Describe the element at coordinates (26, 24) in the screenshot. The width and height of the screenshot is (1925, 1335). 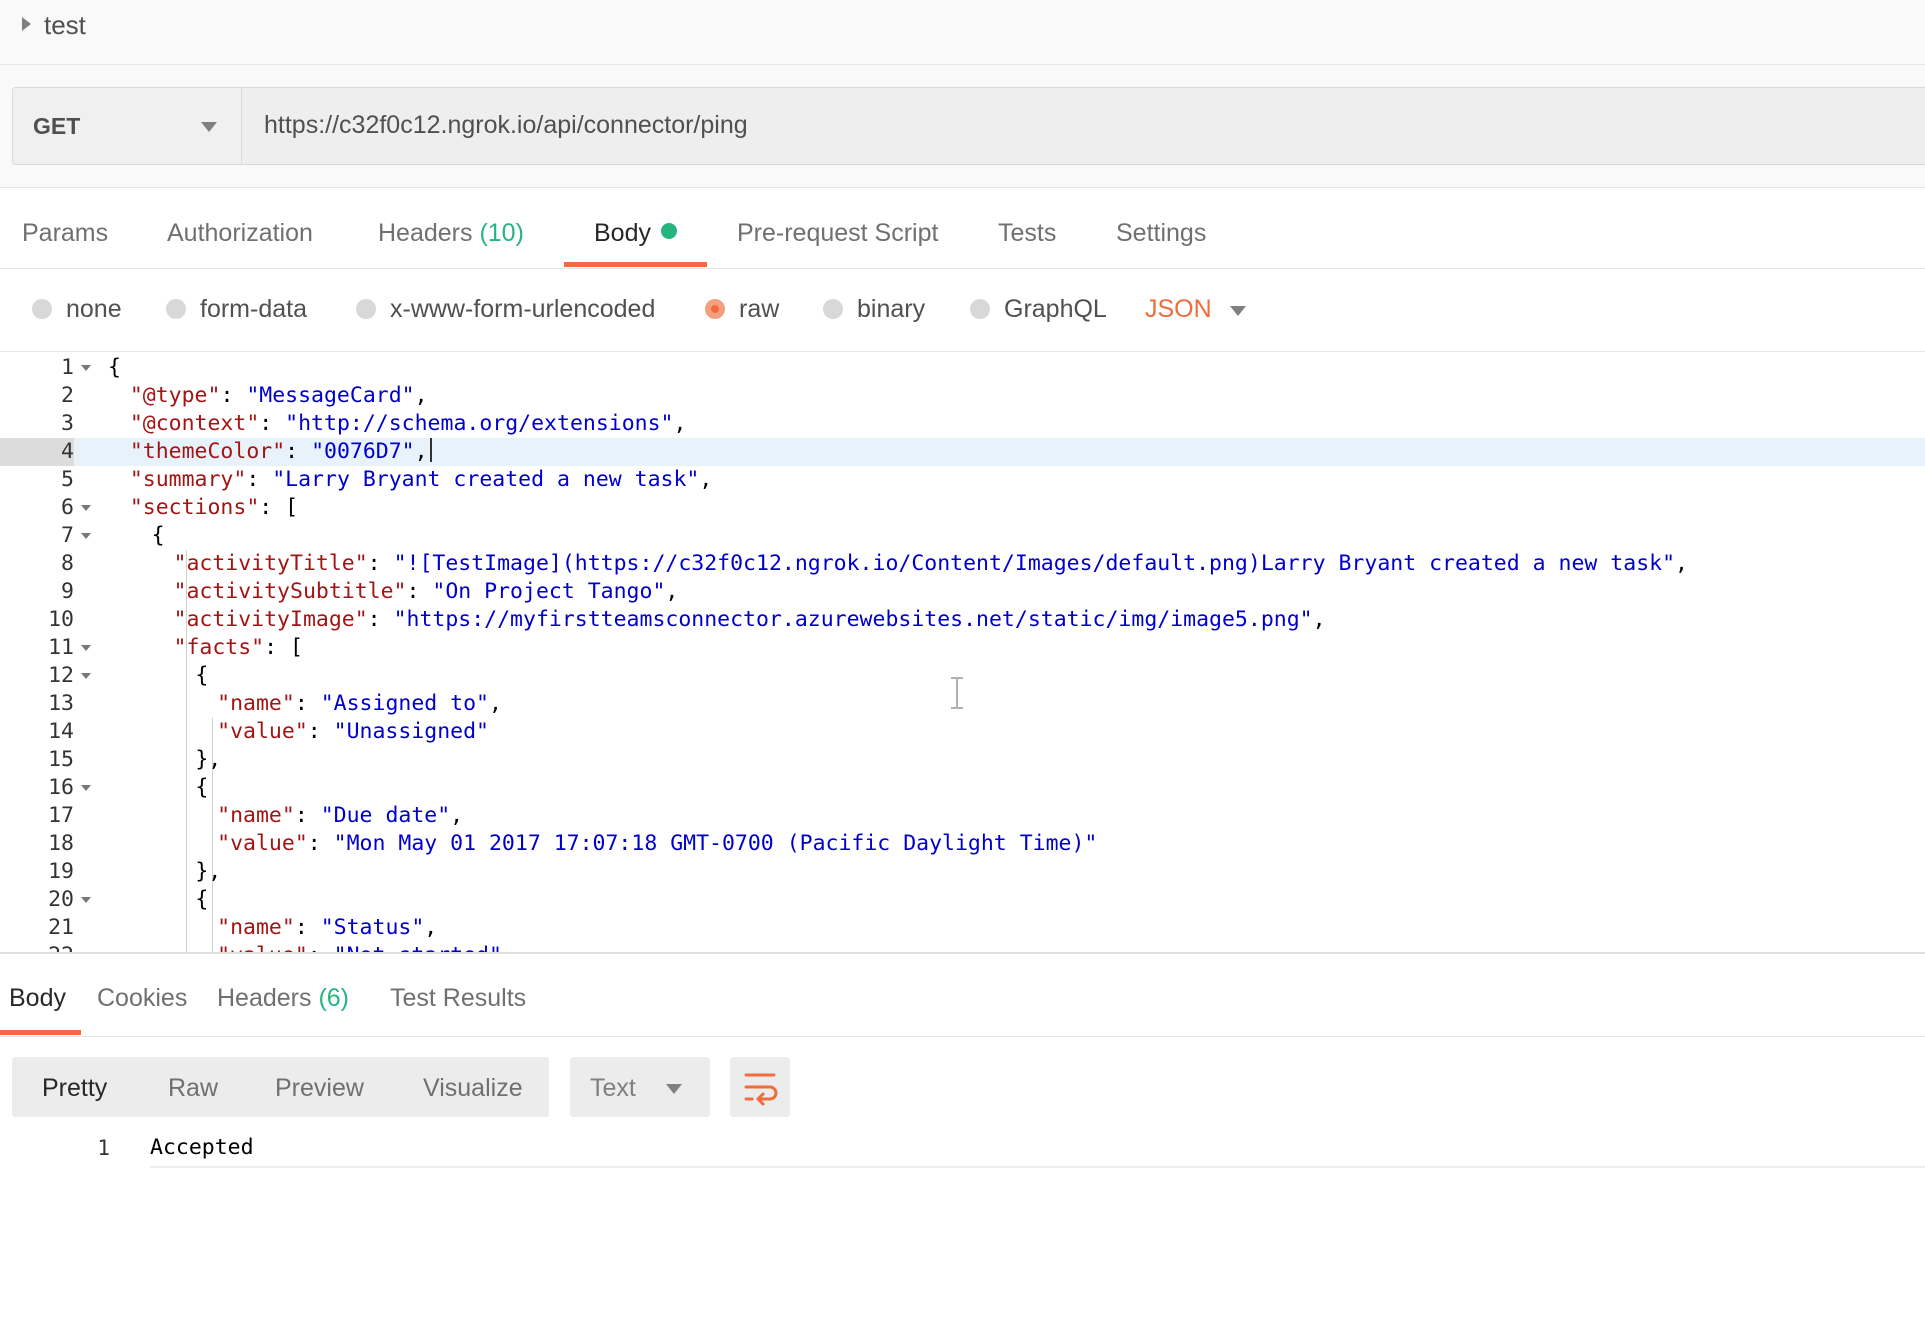
I see `expand-caret-icon` at that location.